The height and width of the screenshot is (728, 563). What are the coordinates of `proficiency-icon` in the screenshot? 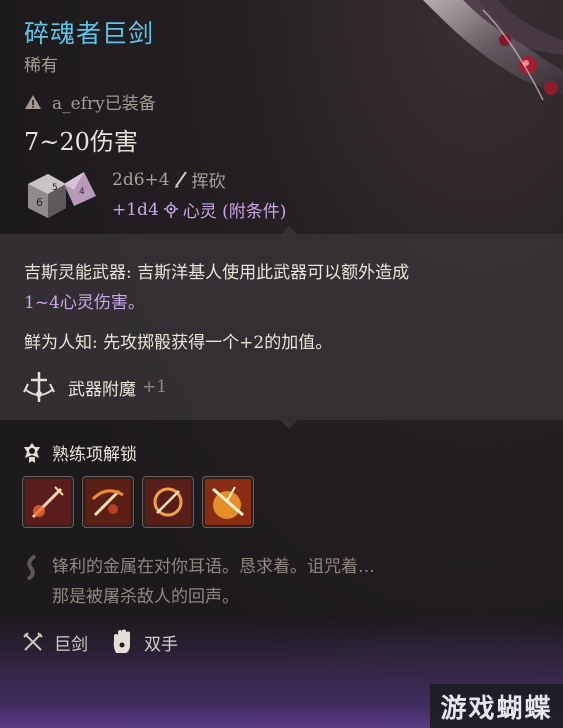 It's located at (32, 452).